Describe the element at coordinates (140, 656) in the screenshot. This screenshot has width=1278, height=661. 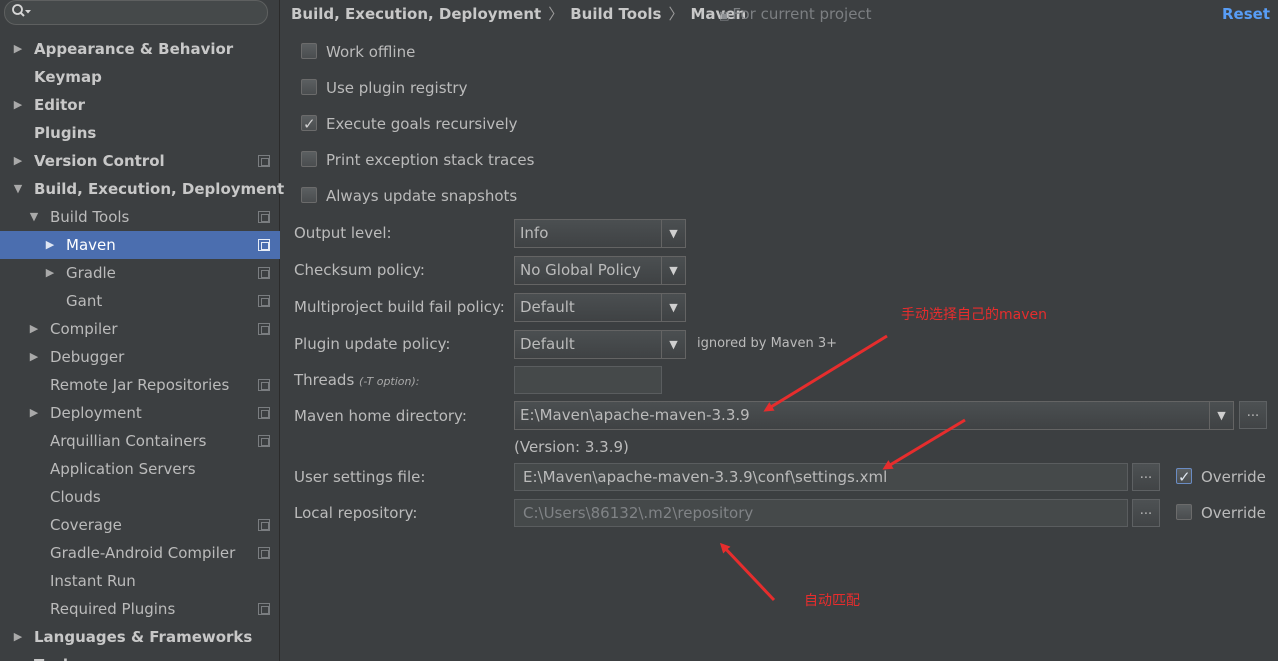
I see `sidebar-item-tools: ▶ Tools` at that location.